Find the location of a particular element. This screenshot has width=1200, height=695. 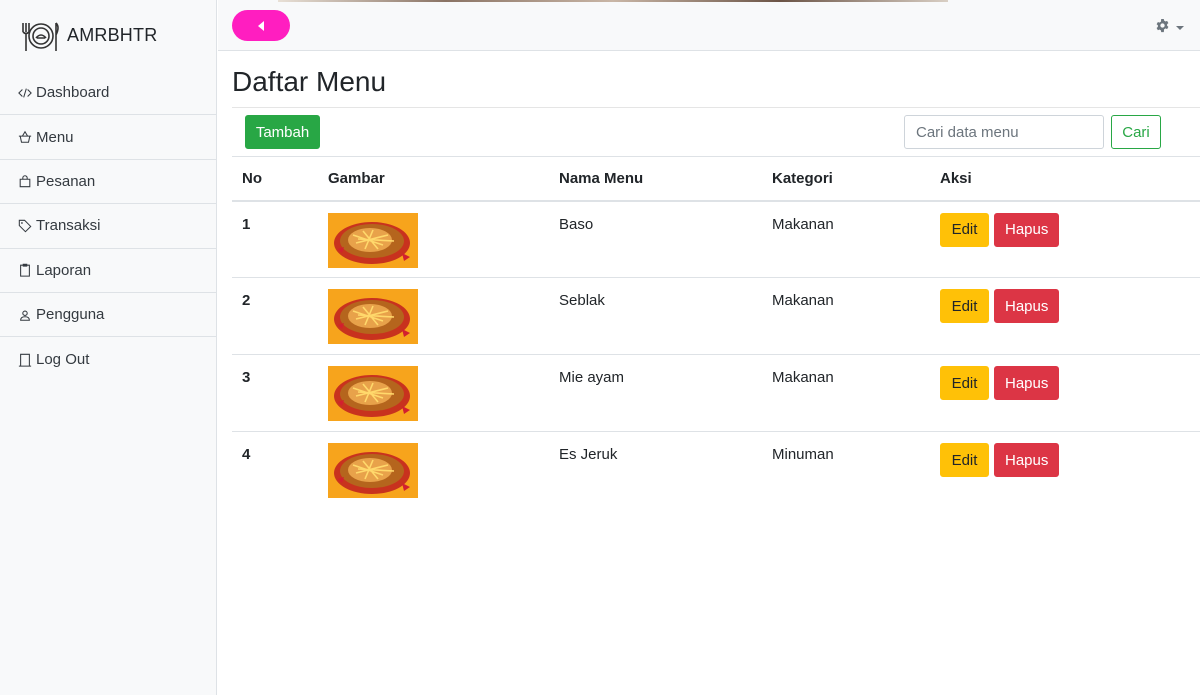

plate-fork-knife-icon is located at coordinates (41, 36).